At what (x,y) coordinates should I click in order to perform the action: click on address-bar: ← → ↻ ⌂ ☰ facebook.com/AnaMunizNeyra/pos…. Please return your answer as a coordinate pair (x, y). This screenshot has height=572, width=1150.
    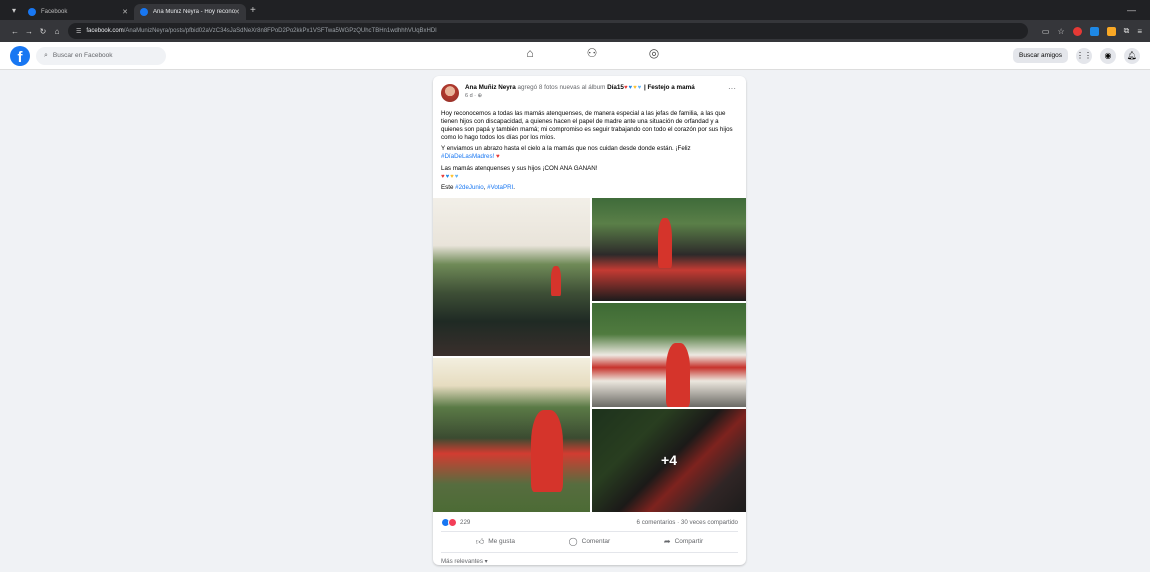
    Looking at the image, I should click on (575, 31).